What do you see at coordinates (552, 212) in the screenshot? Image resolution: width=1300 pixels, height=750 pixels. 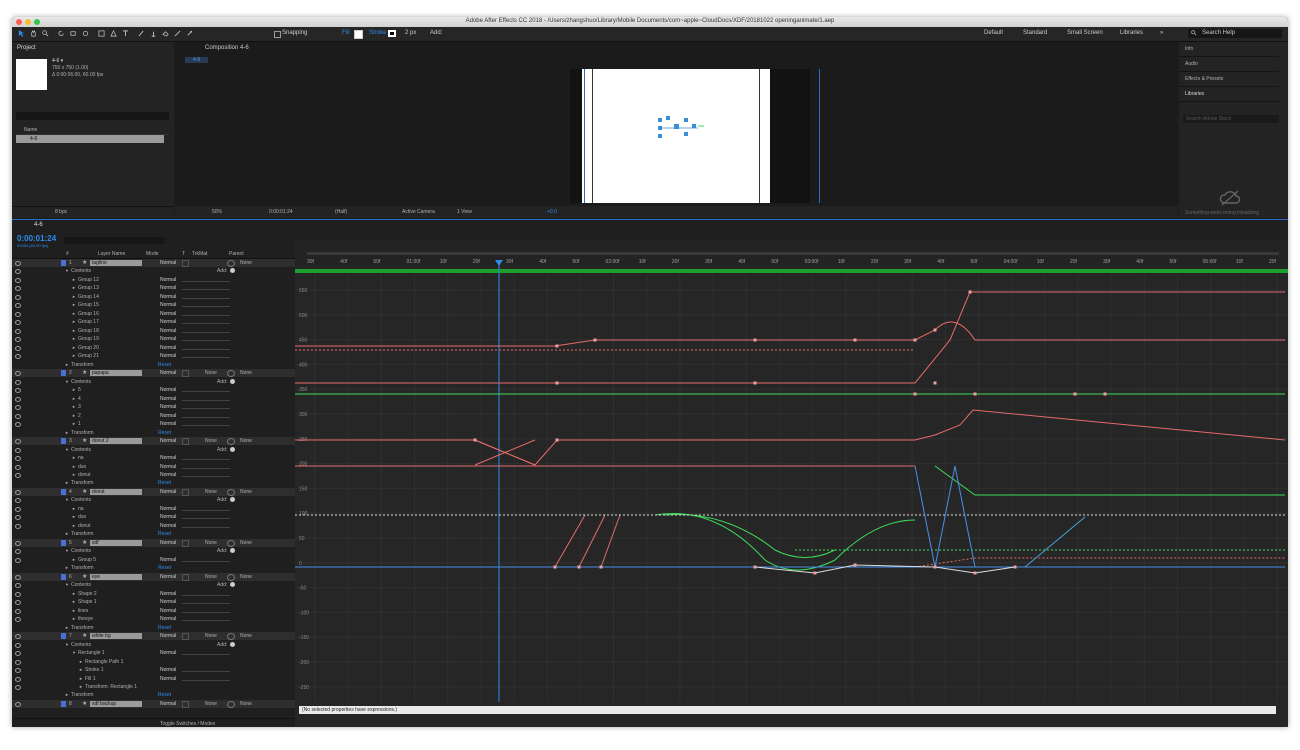 I see `exposure-value: +0.0` at bounding box center [552, 212].